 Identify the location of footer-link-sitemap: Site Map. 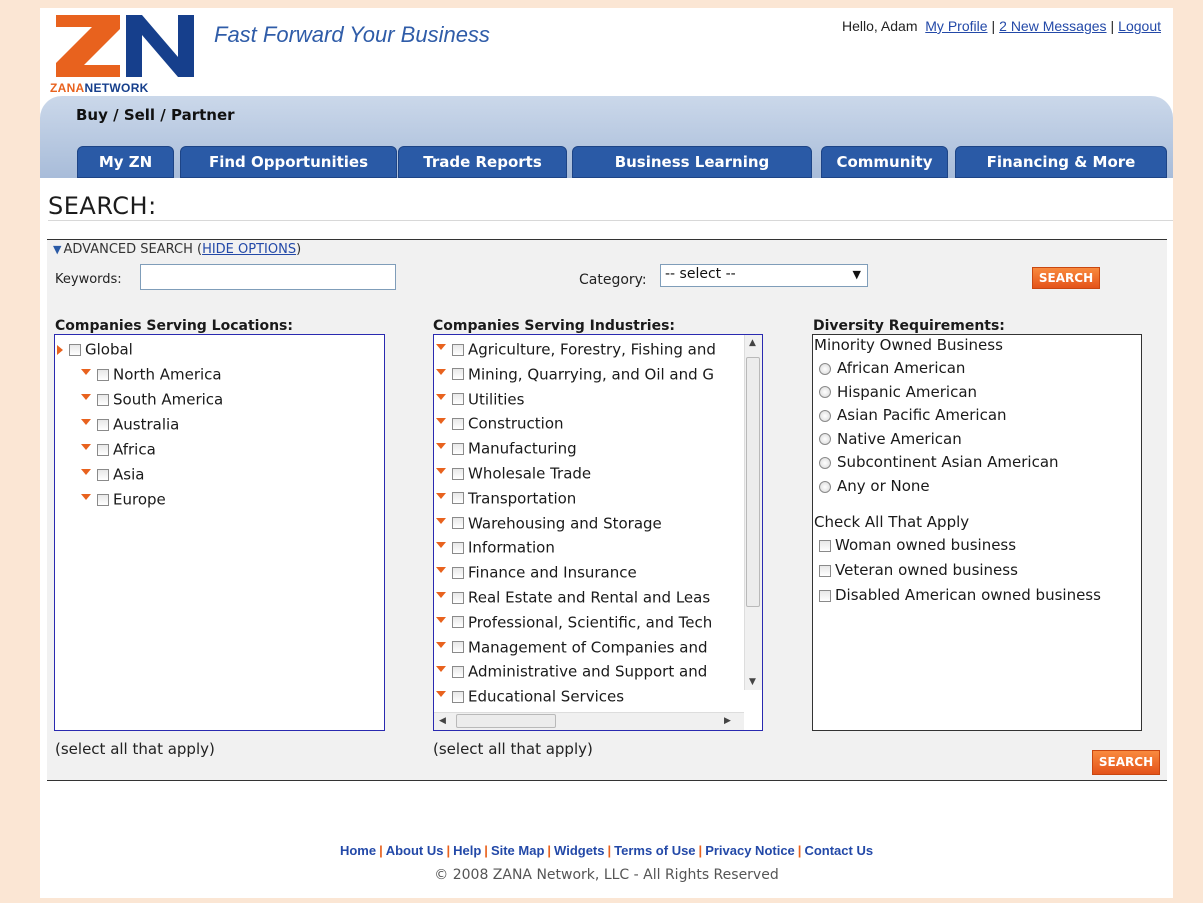
(517, 850).